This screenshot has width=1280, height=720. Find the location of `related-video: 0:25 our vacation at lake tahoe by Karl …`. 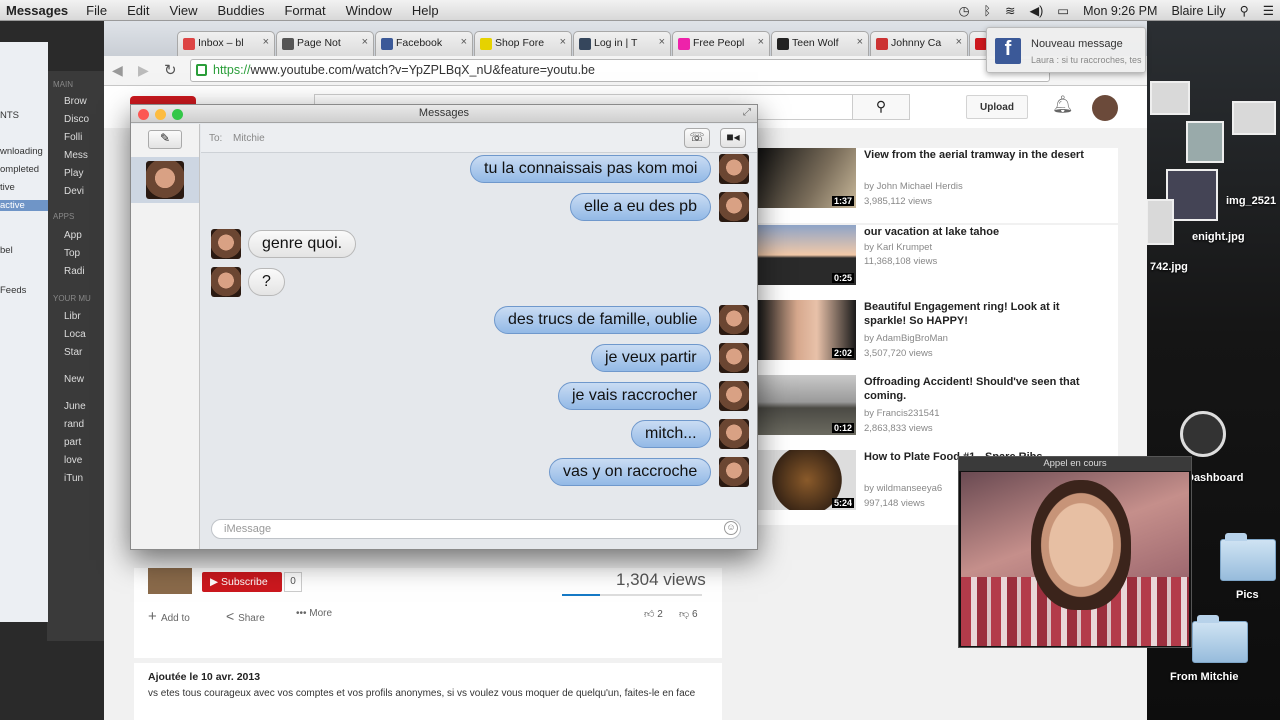

related-video: 0:25 our vacation at lake tahoe by Karl … is located at coordinates (938, 262).